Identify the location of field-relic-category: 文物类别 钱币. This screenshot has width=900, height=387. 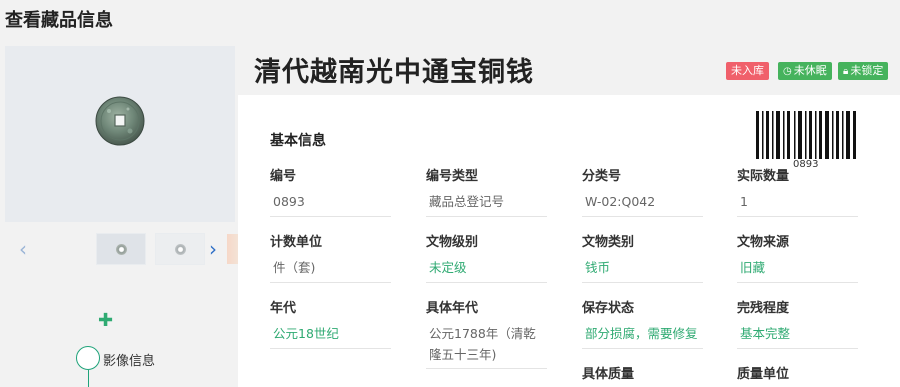
(642, 257).